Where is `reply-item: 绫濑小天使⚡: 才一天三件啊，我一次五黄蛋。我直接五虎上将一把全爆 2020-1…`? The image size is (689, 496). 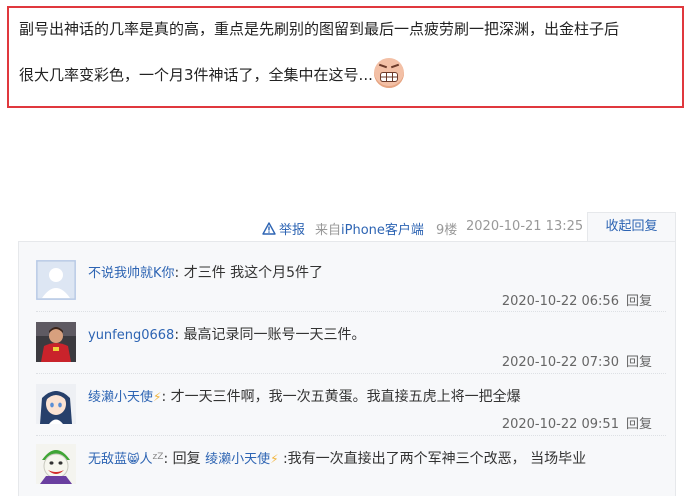
reply-item: 绫濑小天使⚡: 才一天三件啊，我一次五黄蛋。我直接五虎上将一把全爆 2020-1… is located at coordinates (351, 410).